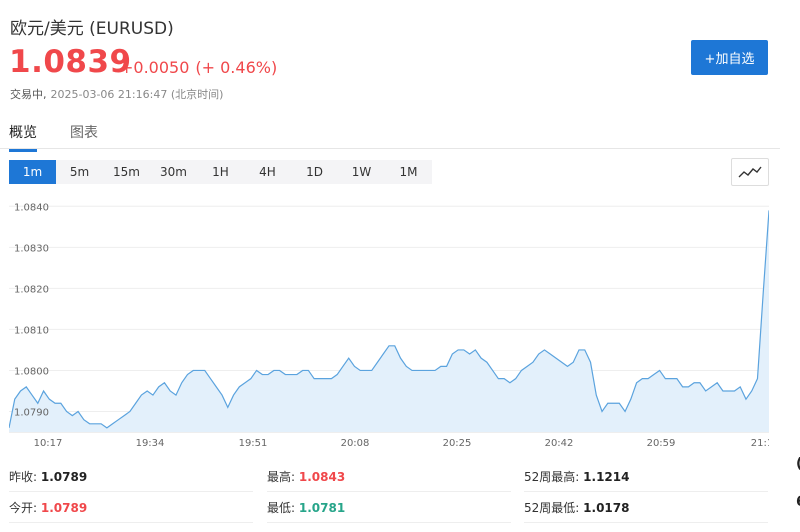  I want to click on stat-52w-high: 52周最高: 1.1214, so click(576, 476).